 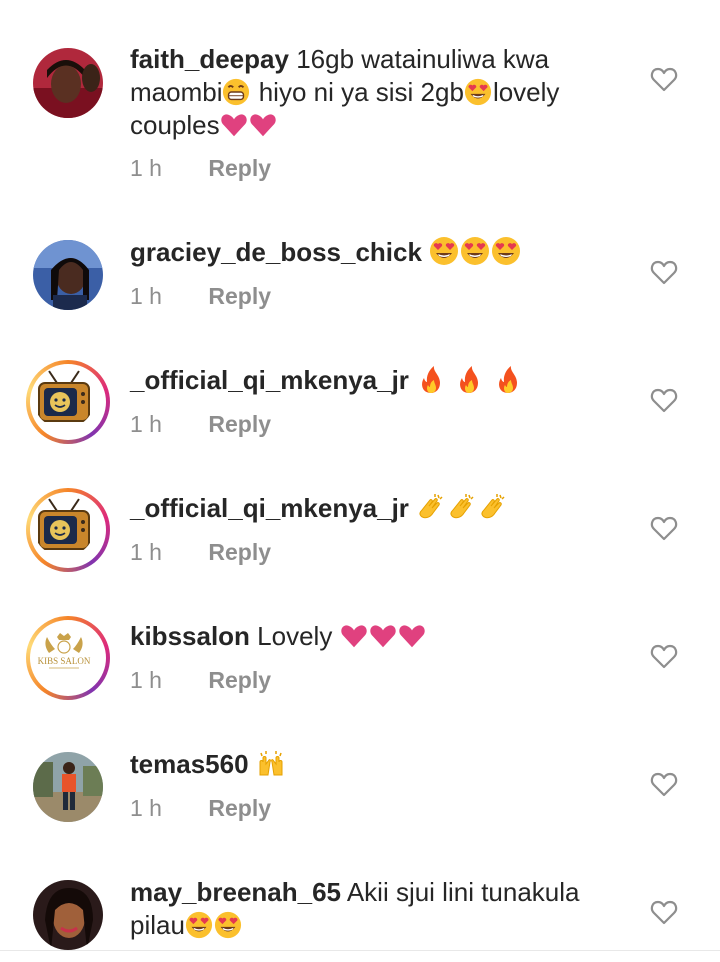 I want to click on comment-text: temas560, so click(x=380, y=764).